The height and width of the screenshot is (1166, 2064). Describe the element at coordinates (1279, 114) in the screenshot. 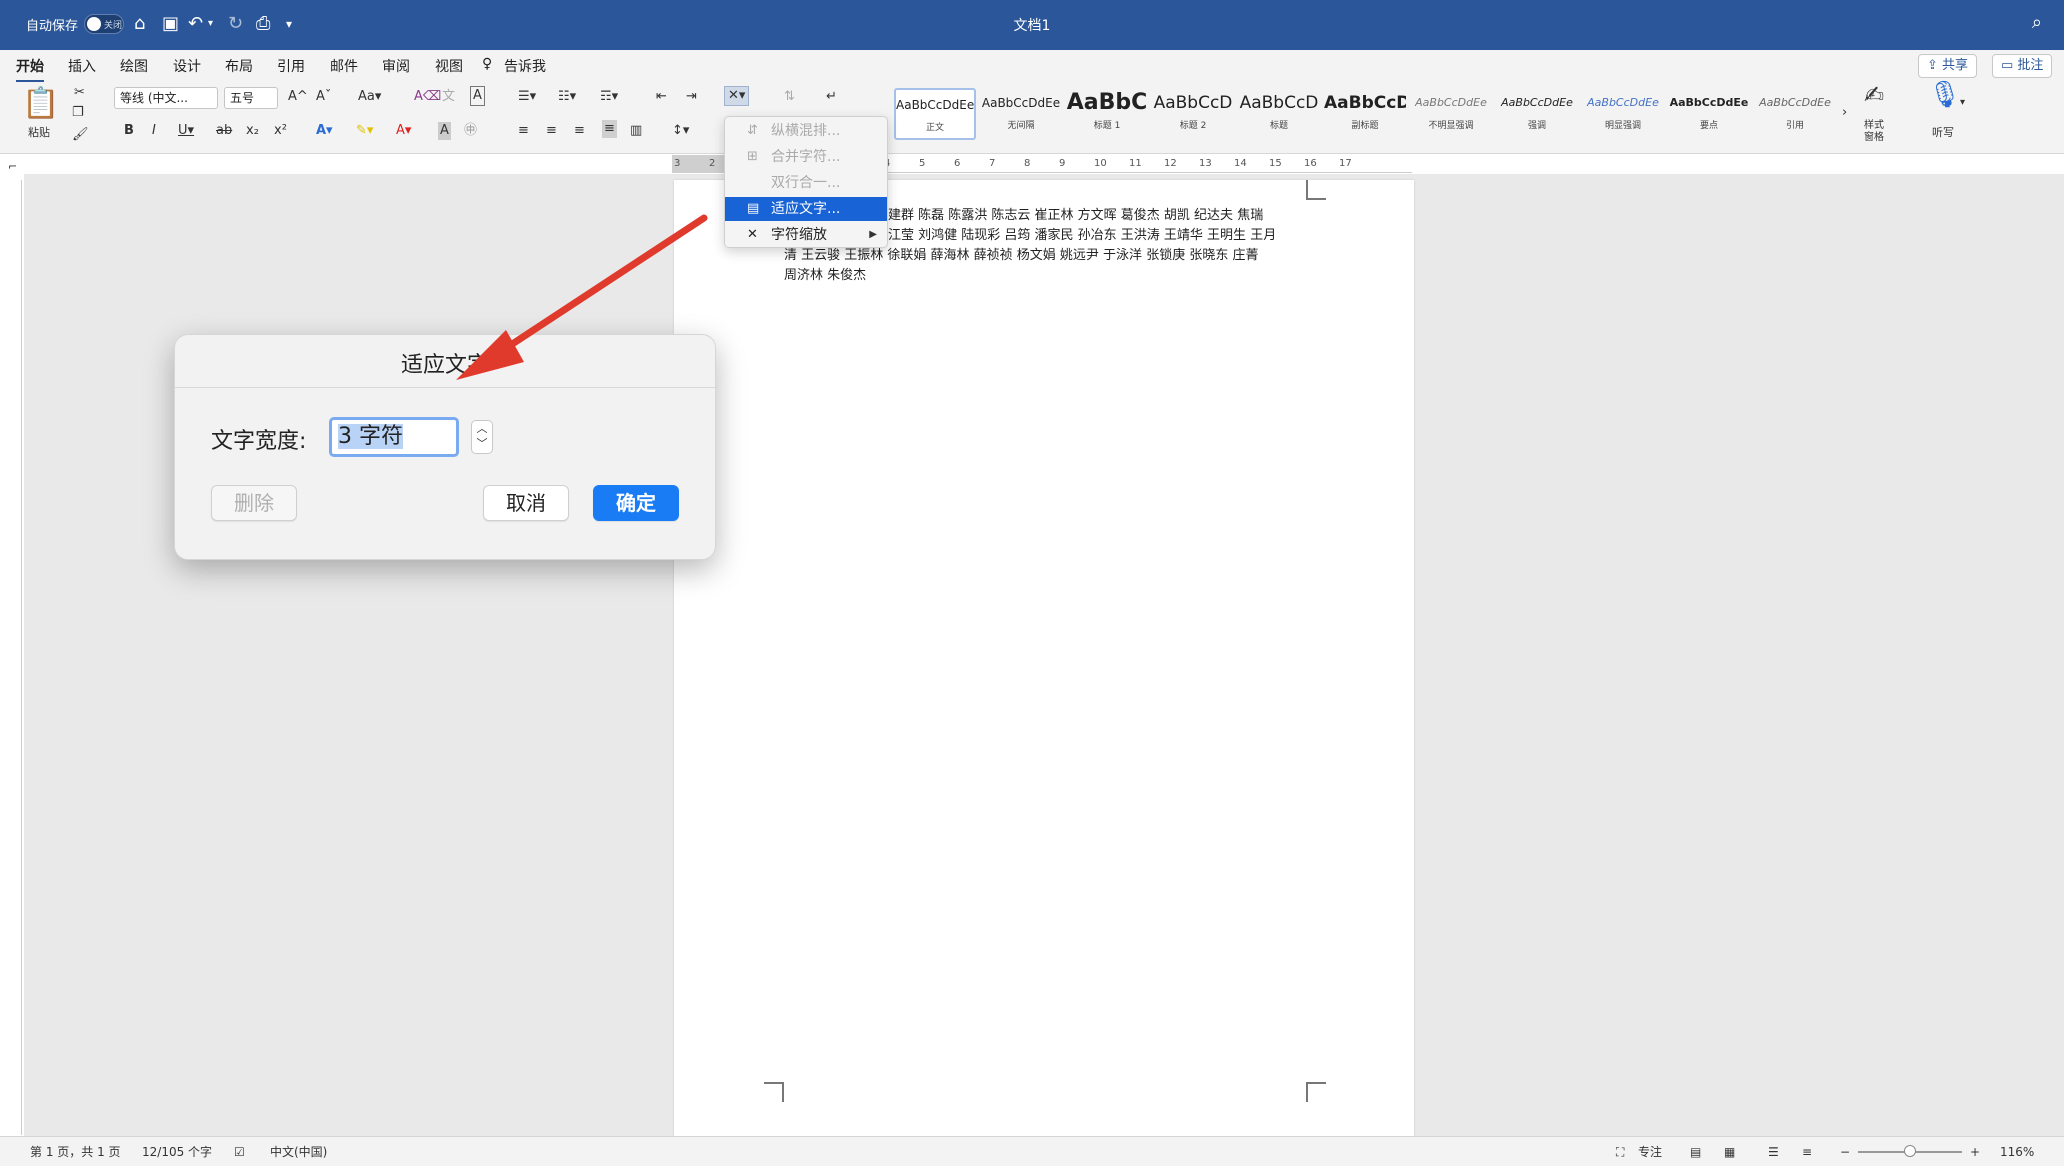

I see `style-title: AaBbCcD 标题` at that location.